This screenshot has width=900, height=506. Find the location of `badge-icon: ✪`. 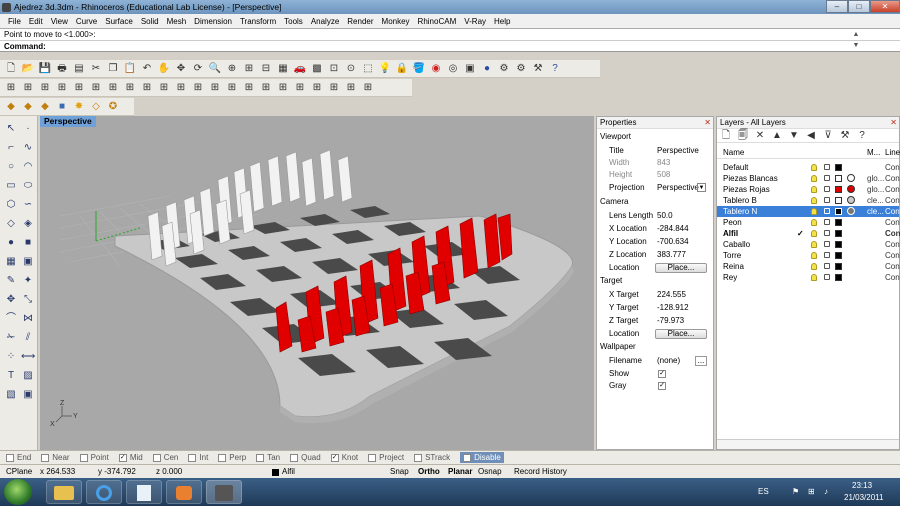

badge-icon: ✪ is located at coordinates (113, 107).